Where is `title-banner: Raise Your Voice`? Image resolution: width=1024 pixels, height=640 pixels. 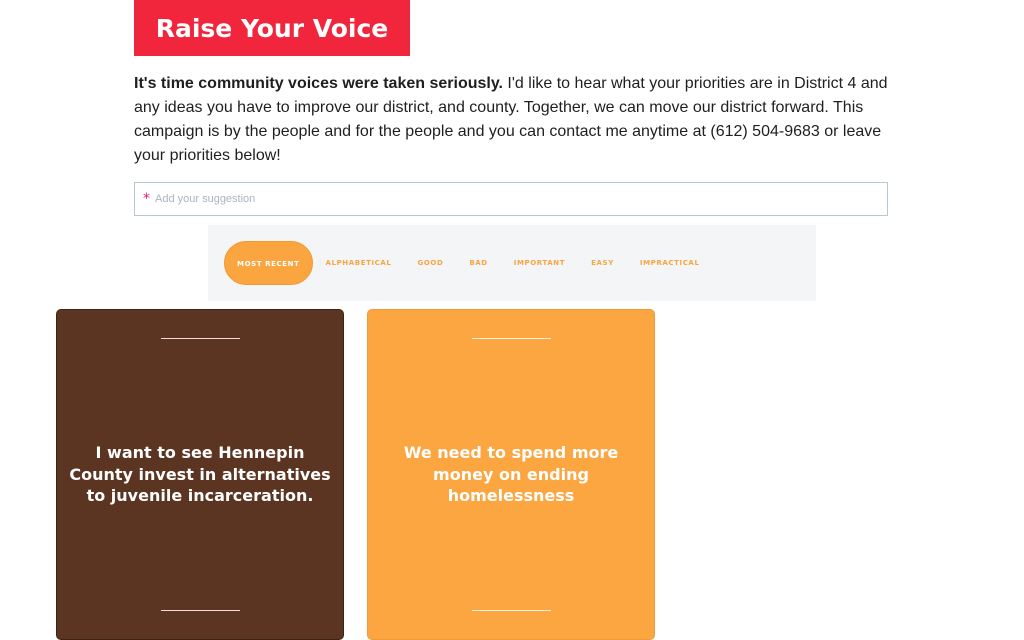
title-banner: Raise Your Voice is located at coordinates (272, 28).